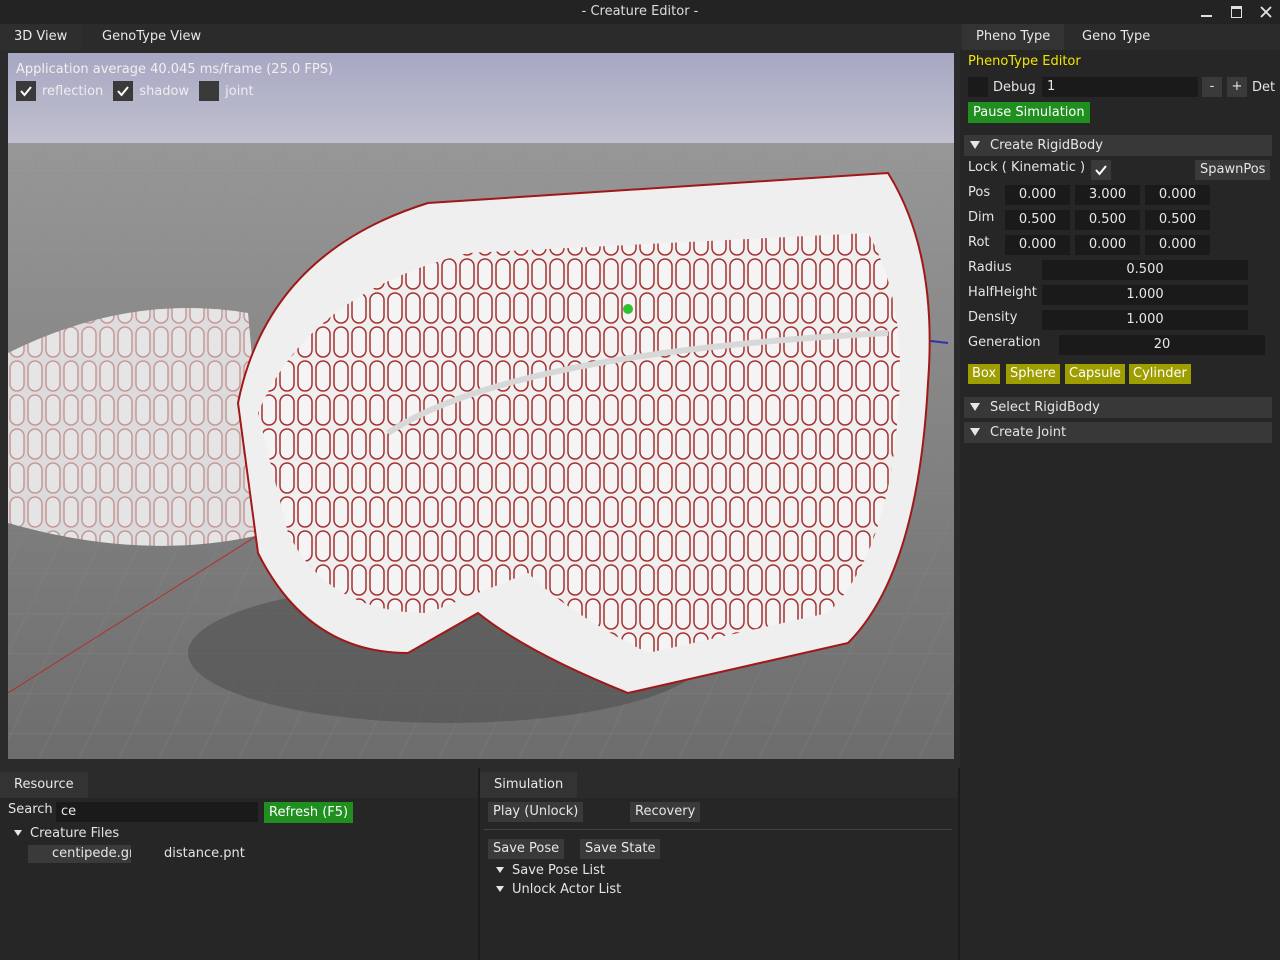 This screenshot has height=960, width=1280. I want to click on box-button: Box, so click(984, 374).